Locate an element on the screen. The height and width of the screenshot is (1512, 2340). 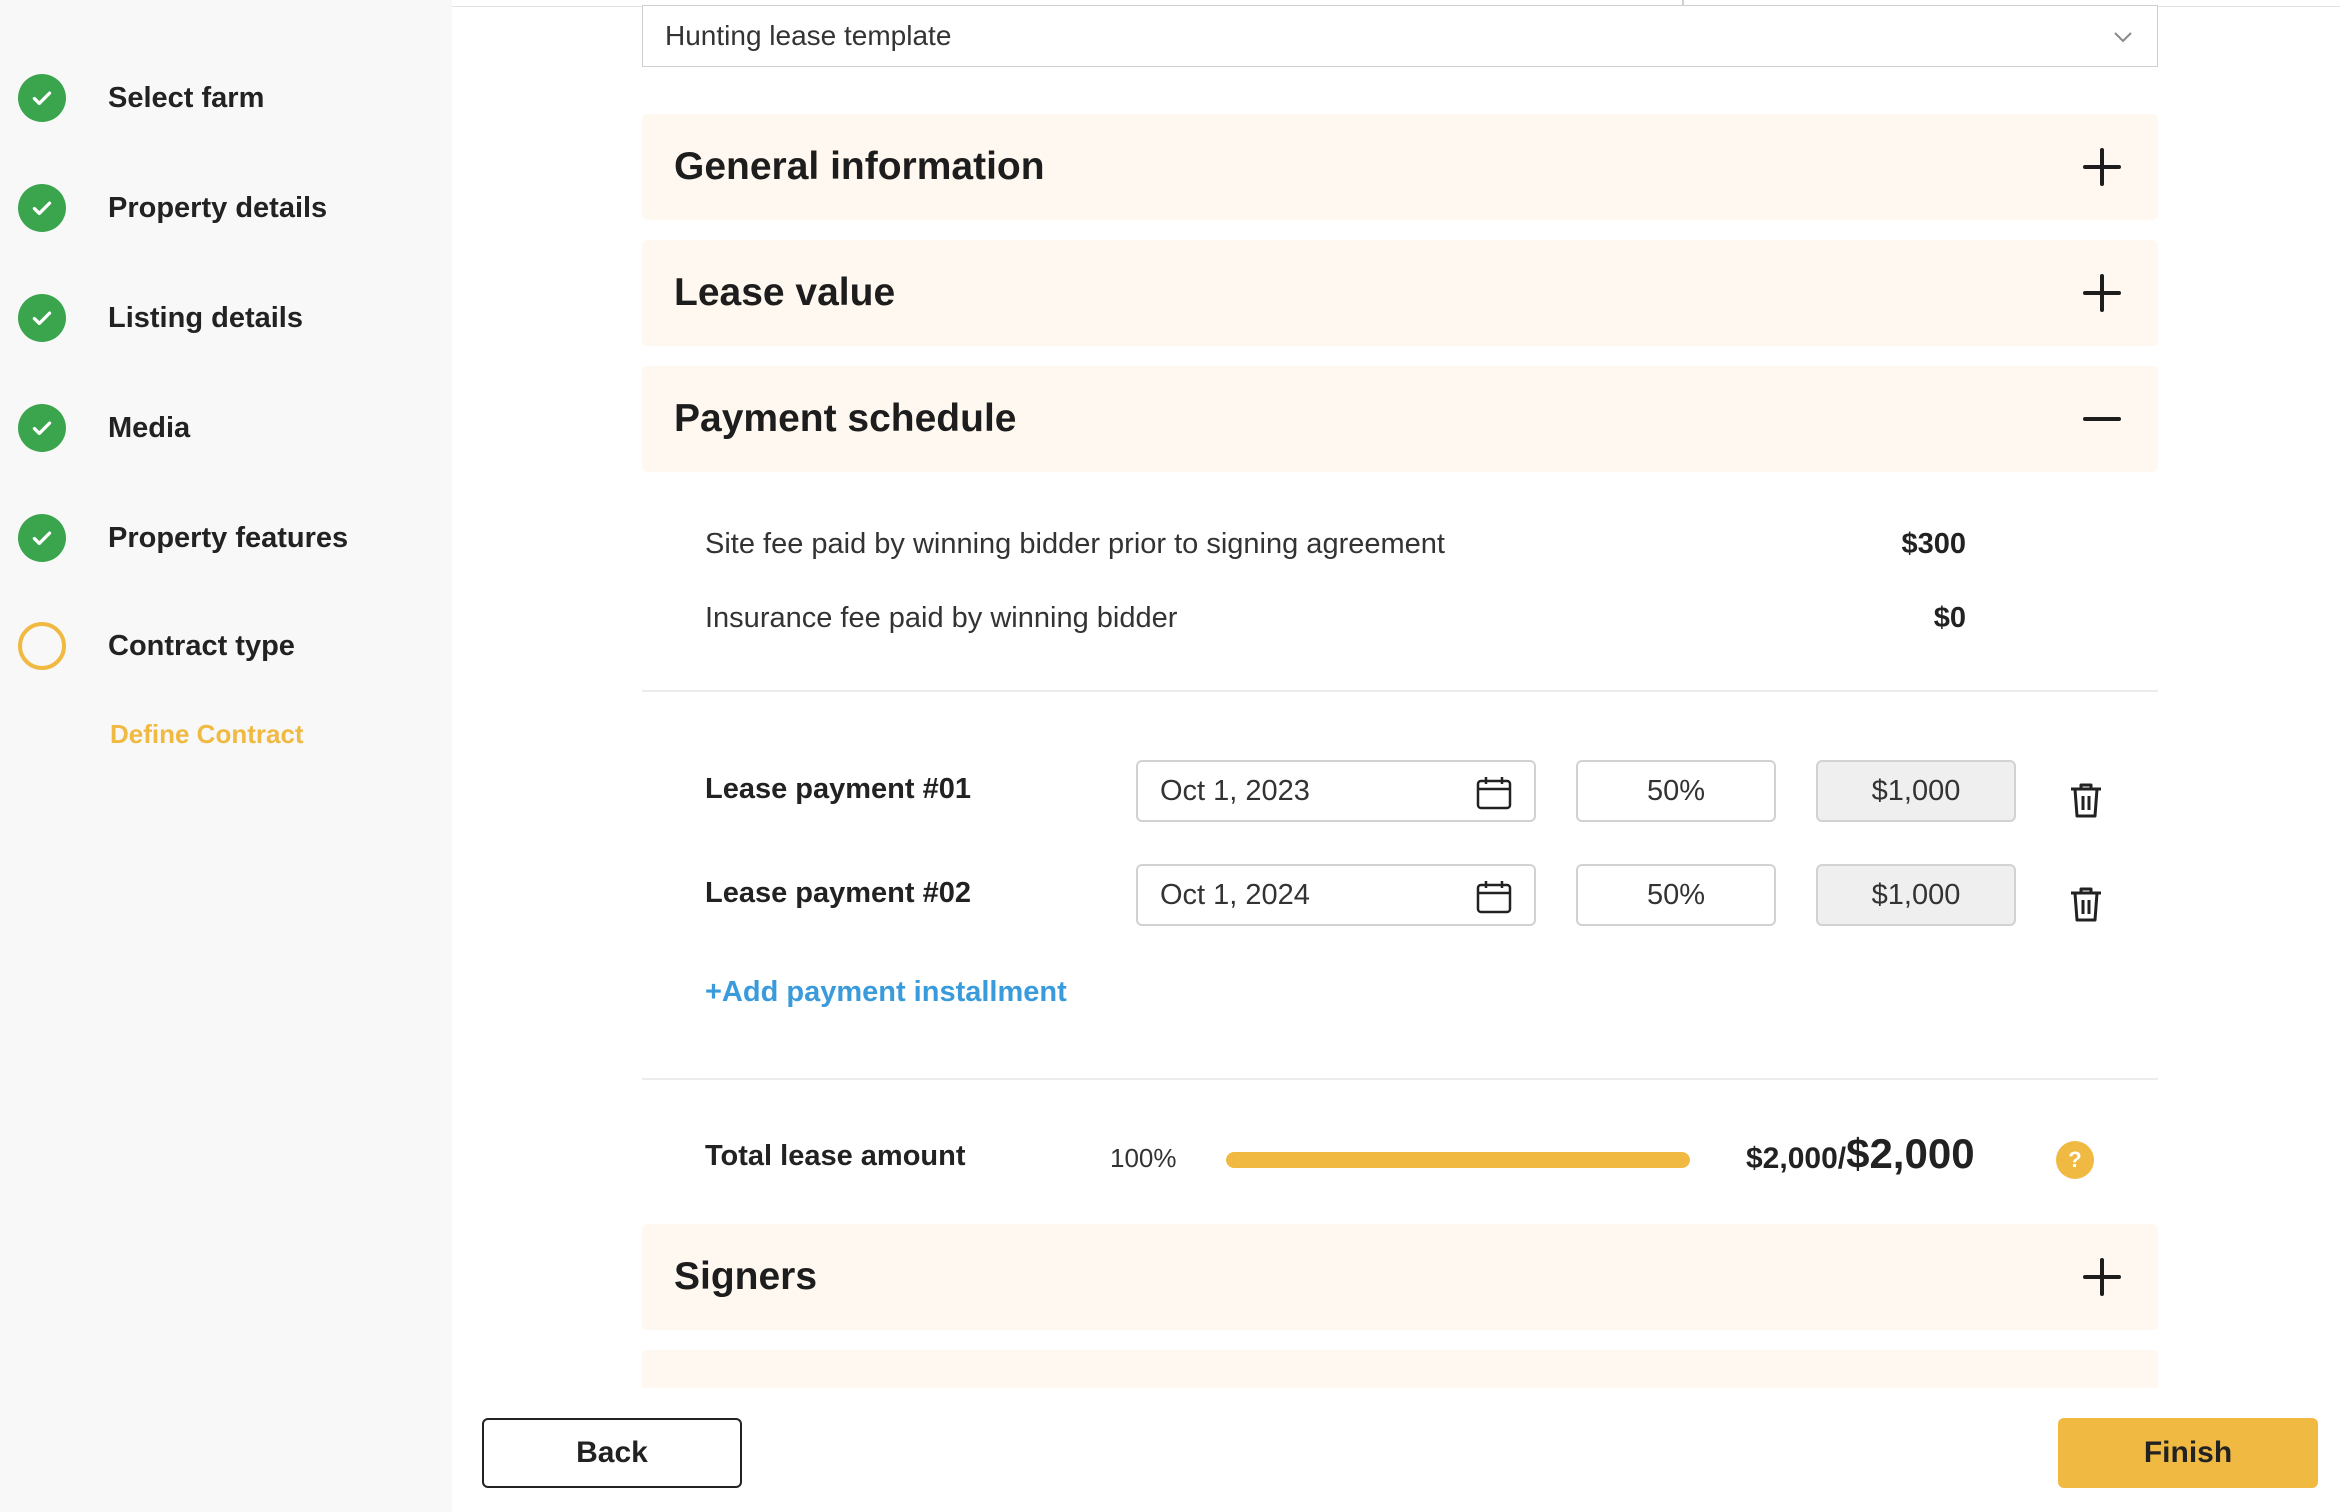
back-button: Back is located at coordinates (612, 1453).